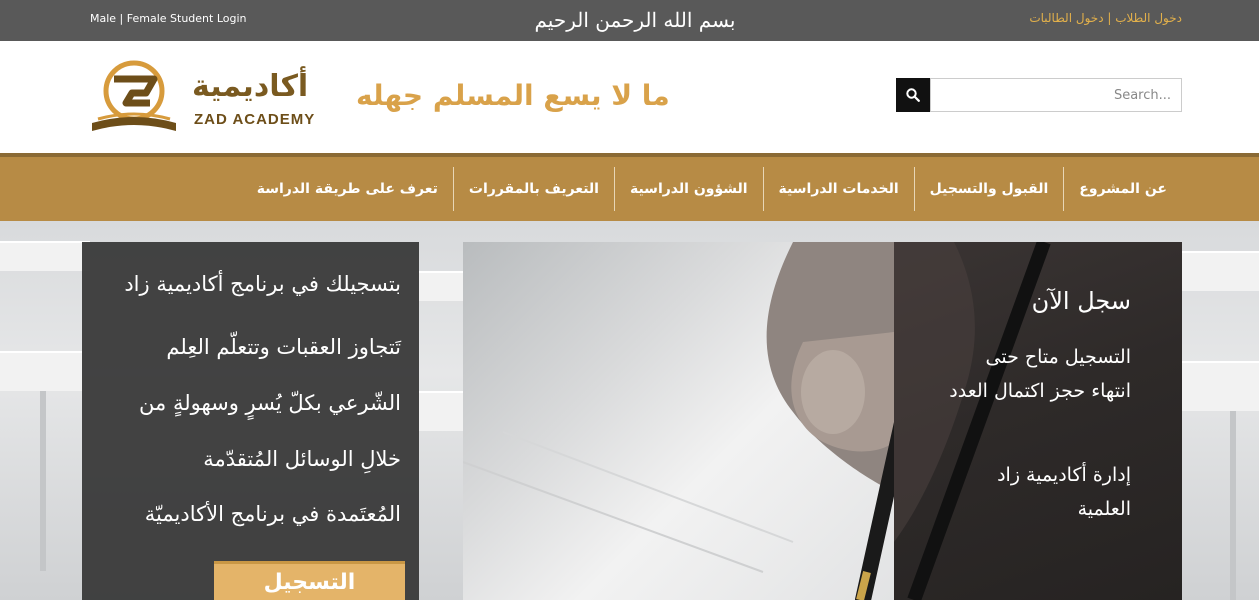 This screenshot has height=600, width=1259. Describe the element at coordinates (168, 18) in the screenshot. I see `login-link-en: Male | Female Student Login` at that location.